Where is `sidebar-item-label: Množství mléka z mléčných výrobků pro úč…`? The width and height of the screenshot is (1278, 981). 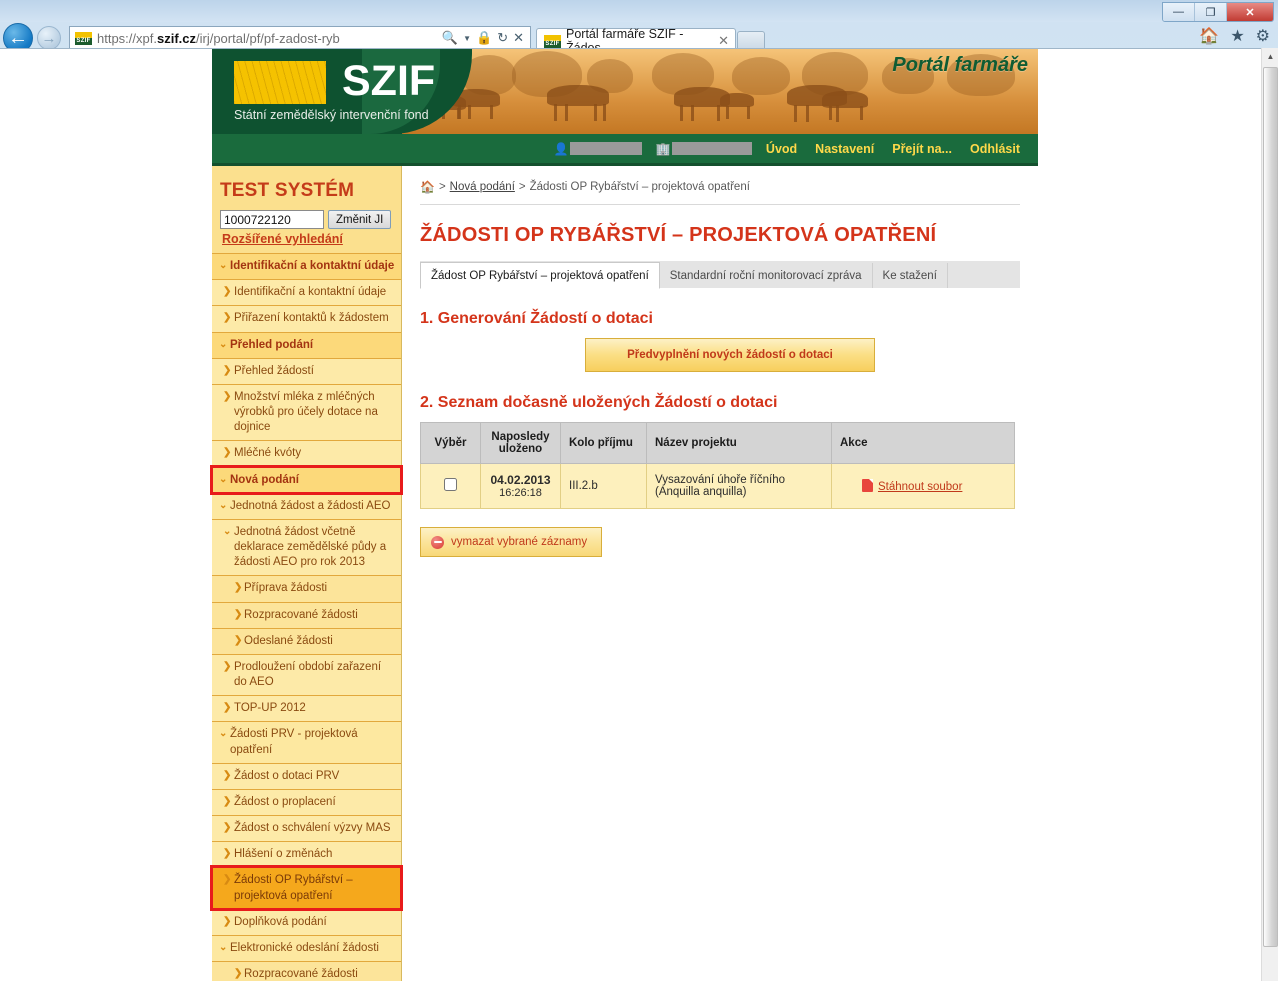
sidebar-item-label: Množství mléka z mléčných výrobků pro úč… is located at coordinates (306, 412).